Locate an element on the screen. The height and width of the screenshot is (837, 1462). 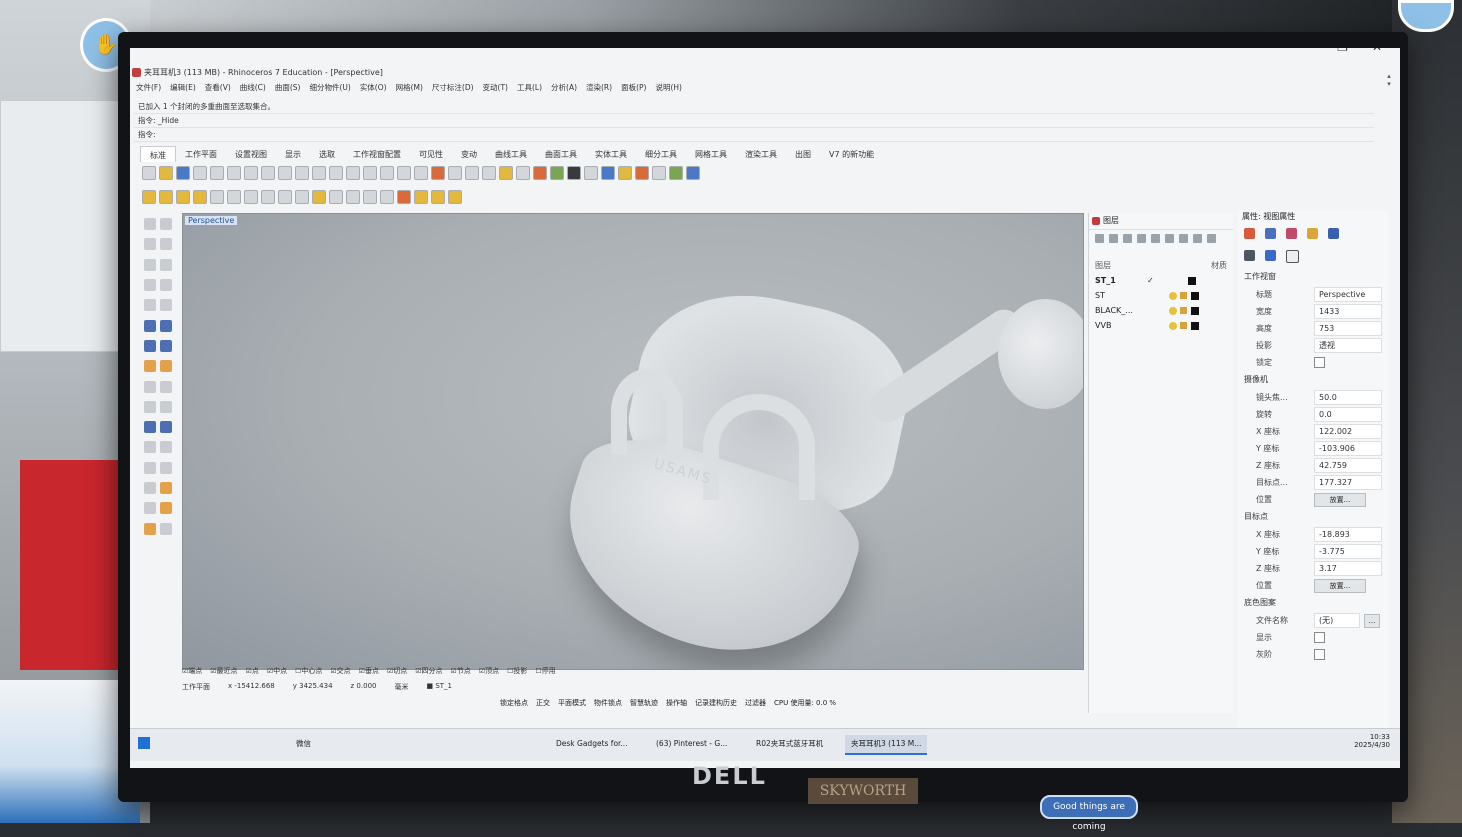
grid-icon is located at coordinates (150, 488).